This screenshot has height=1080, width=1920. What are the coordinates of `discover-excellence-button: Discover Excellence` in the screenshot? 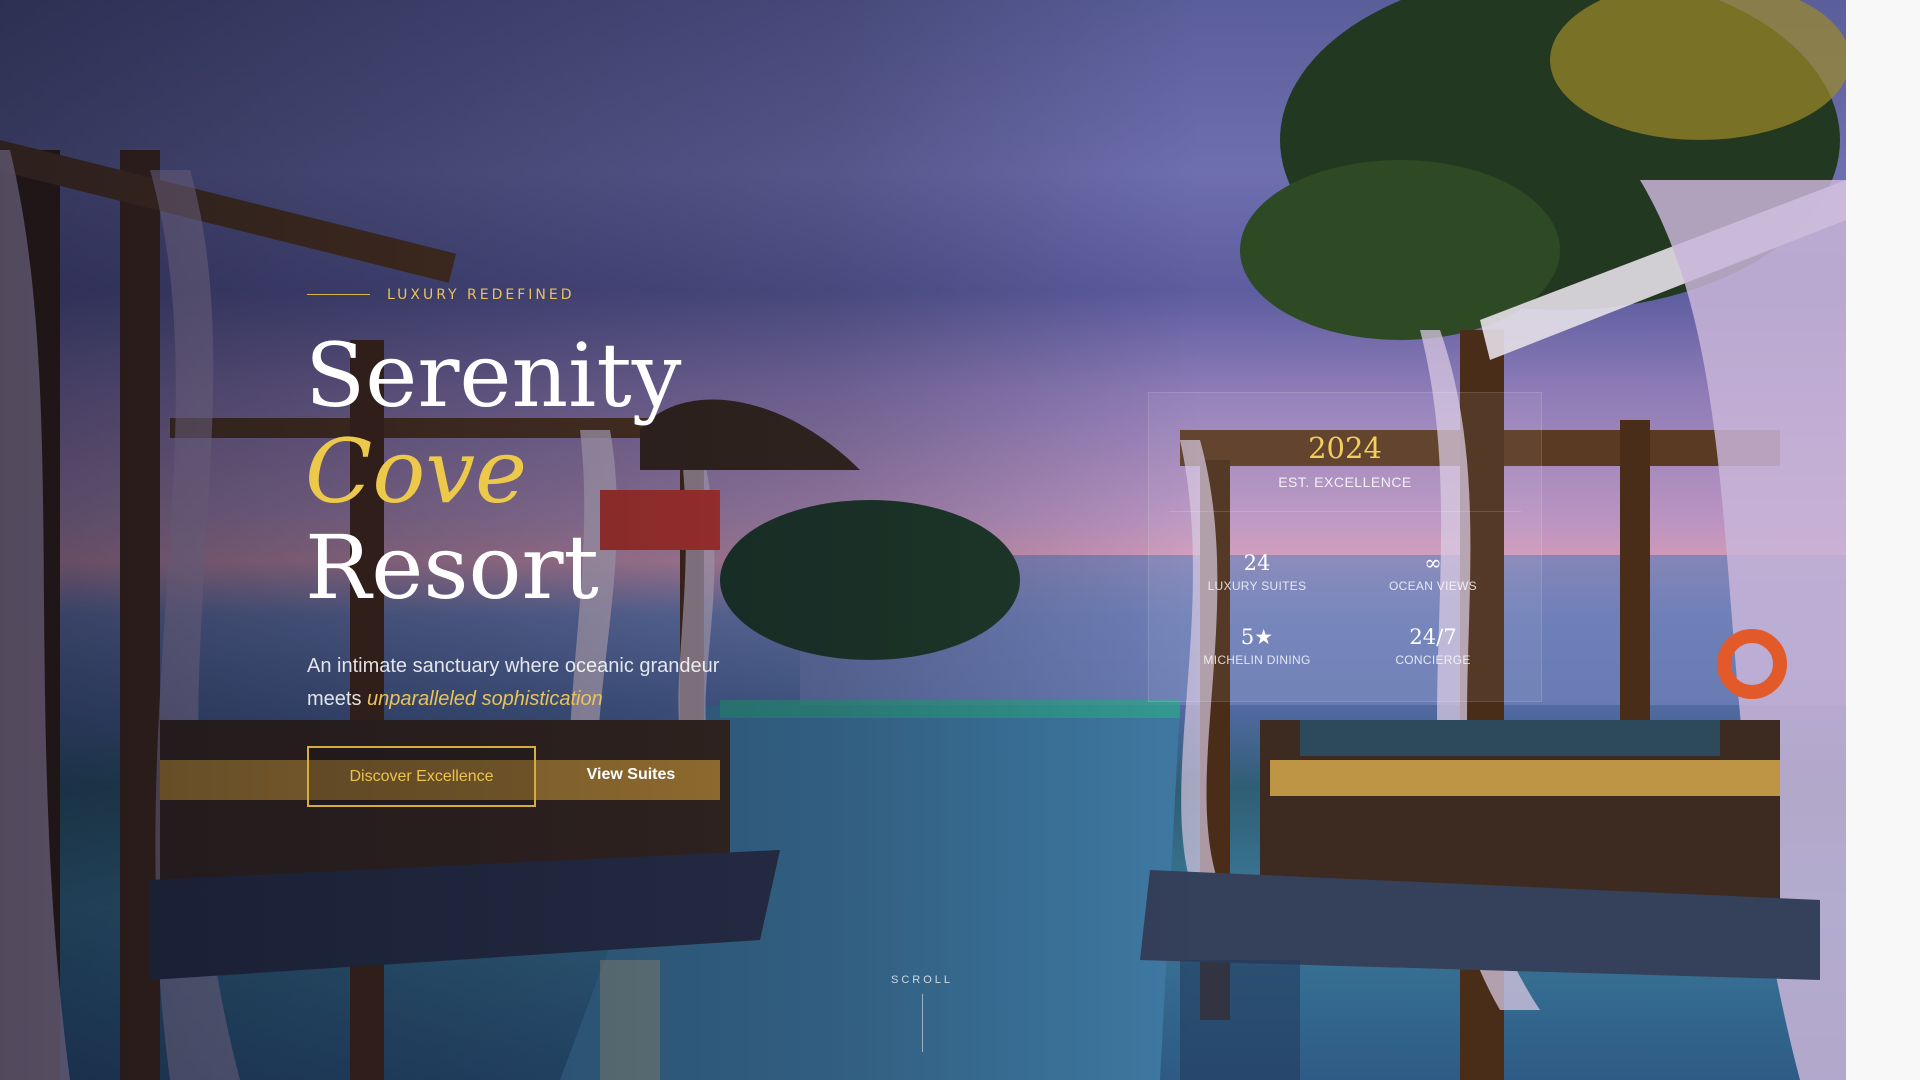 It's located at (421, 776).